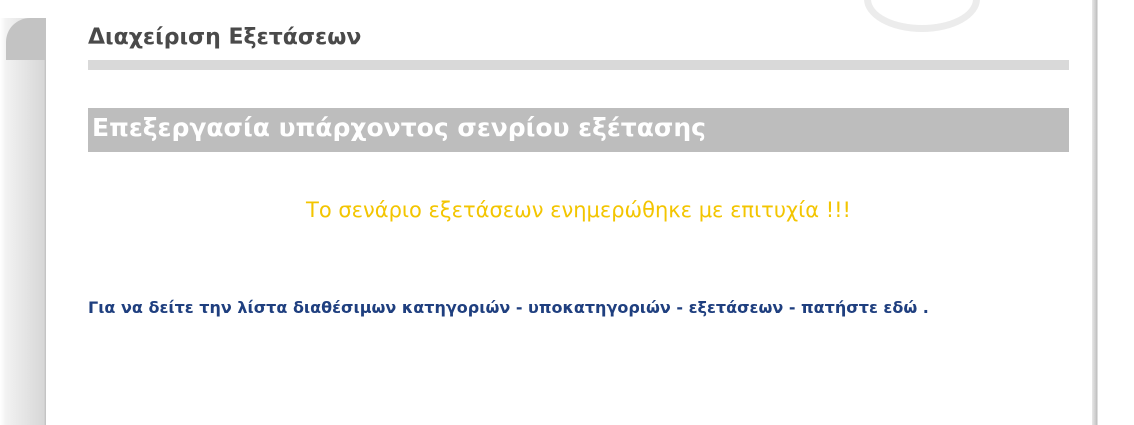 This screenshot has height=425, width=1134. Describe the element at coordinates (923, 307) in the screenshot. I see `info-text-suffix: .` at that location.